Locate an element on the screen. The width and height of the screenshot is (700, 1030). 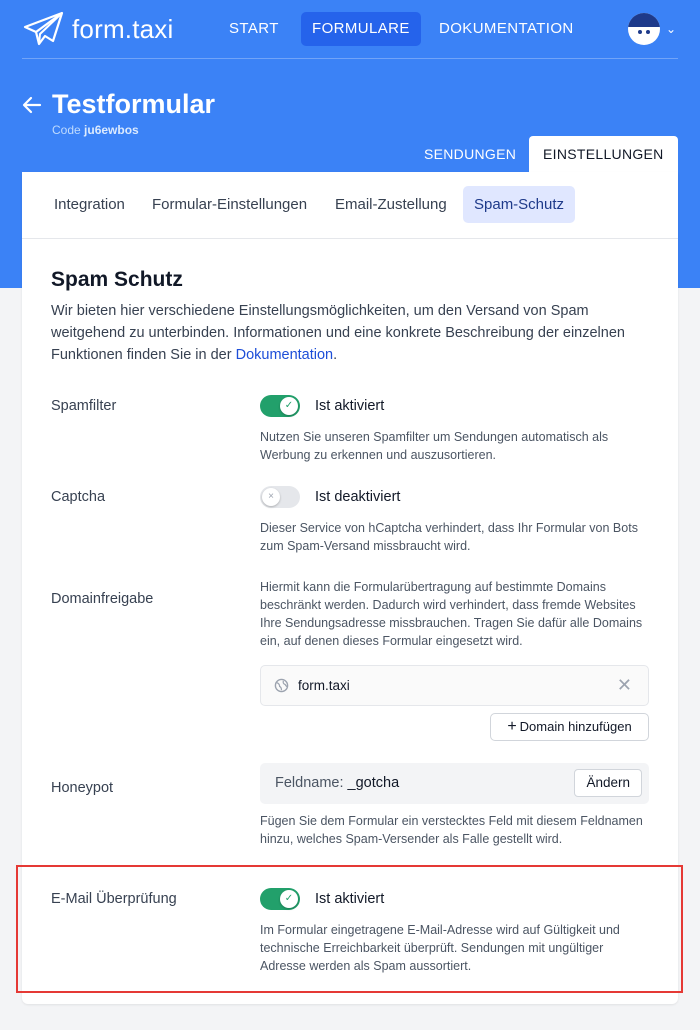
captcha-toggle: × is located at coordinates (280, 497).